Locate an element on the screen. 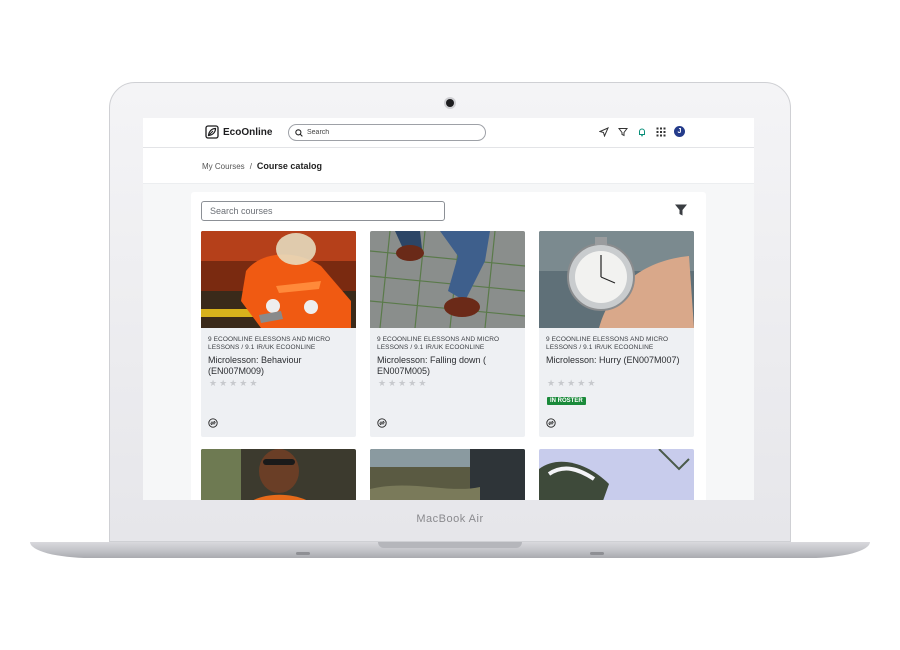 This screenshot has width=900, height=650. laptop-foot-right is located at coordinates (597, 553).